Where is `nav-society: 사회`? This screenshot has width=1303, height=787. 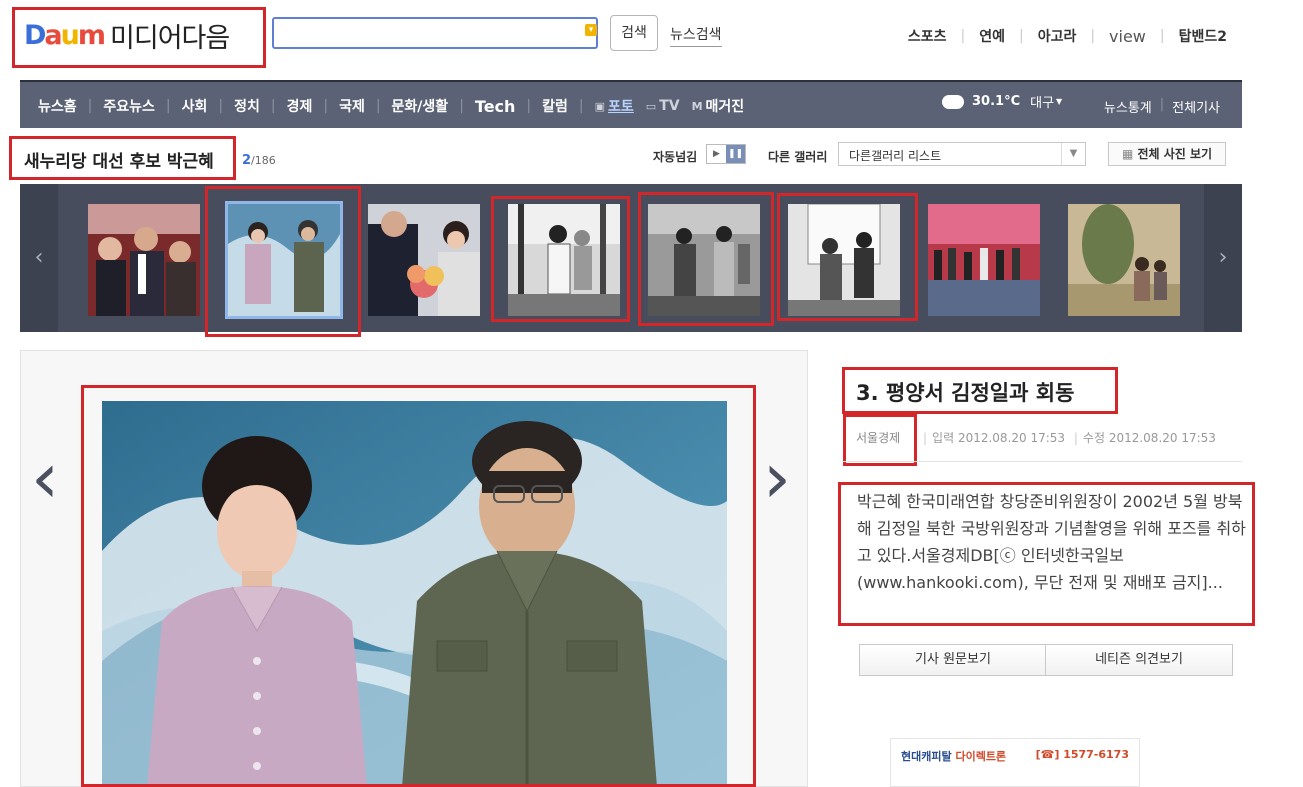
nav-society: 사회 is located at coordinates (195, 106).